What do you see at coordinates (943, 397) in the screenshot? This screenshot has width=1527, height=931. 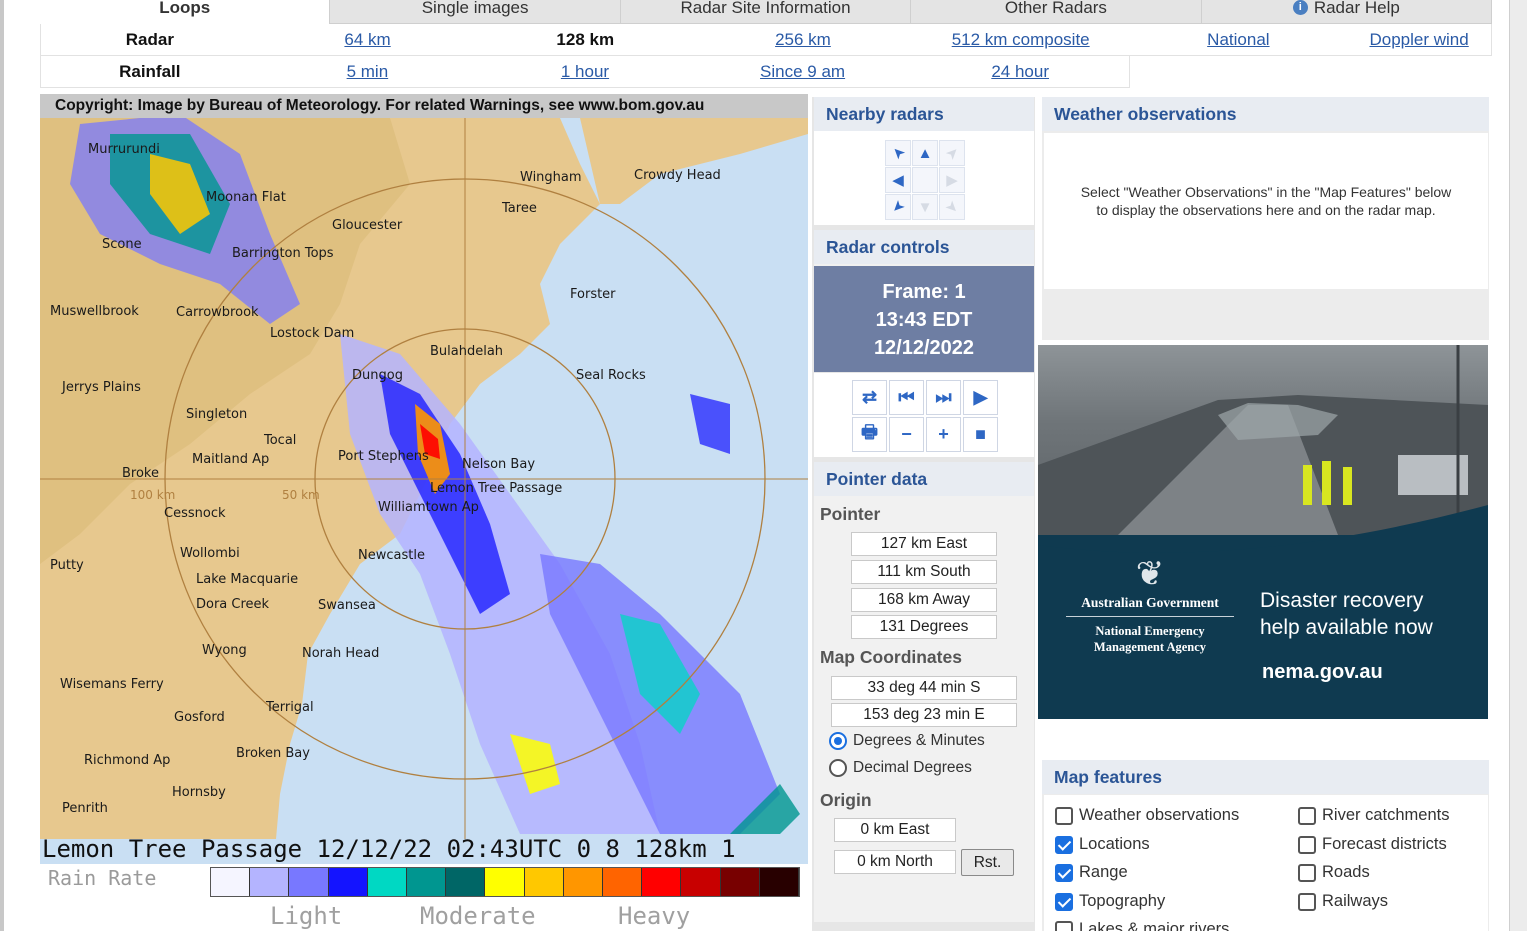 I see `next-frame-icon: ⏭` at bounding box center [943, 397].